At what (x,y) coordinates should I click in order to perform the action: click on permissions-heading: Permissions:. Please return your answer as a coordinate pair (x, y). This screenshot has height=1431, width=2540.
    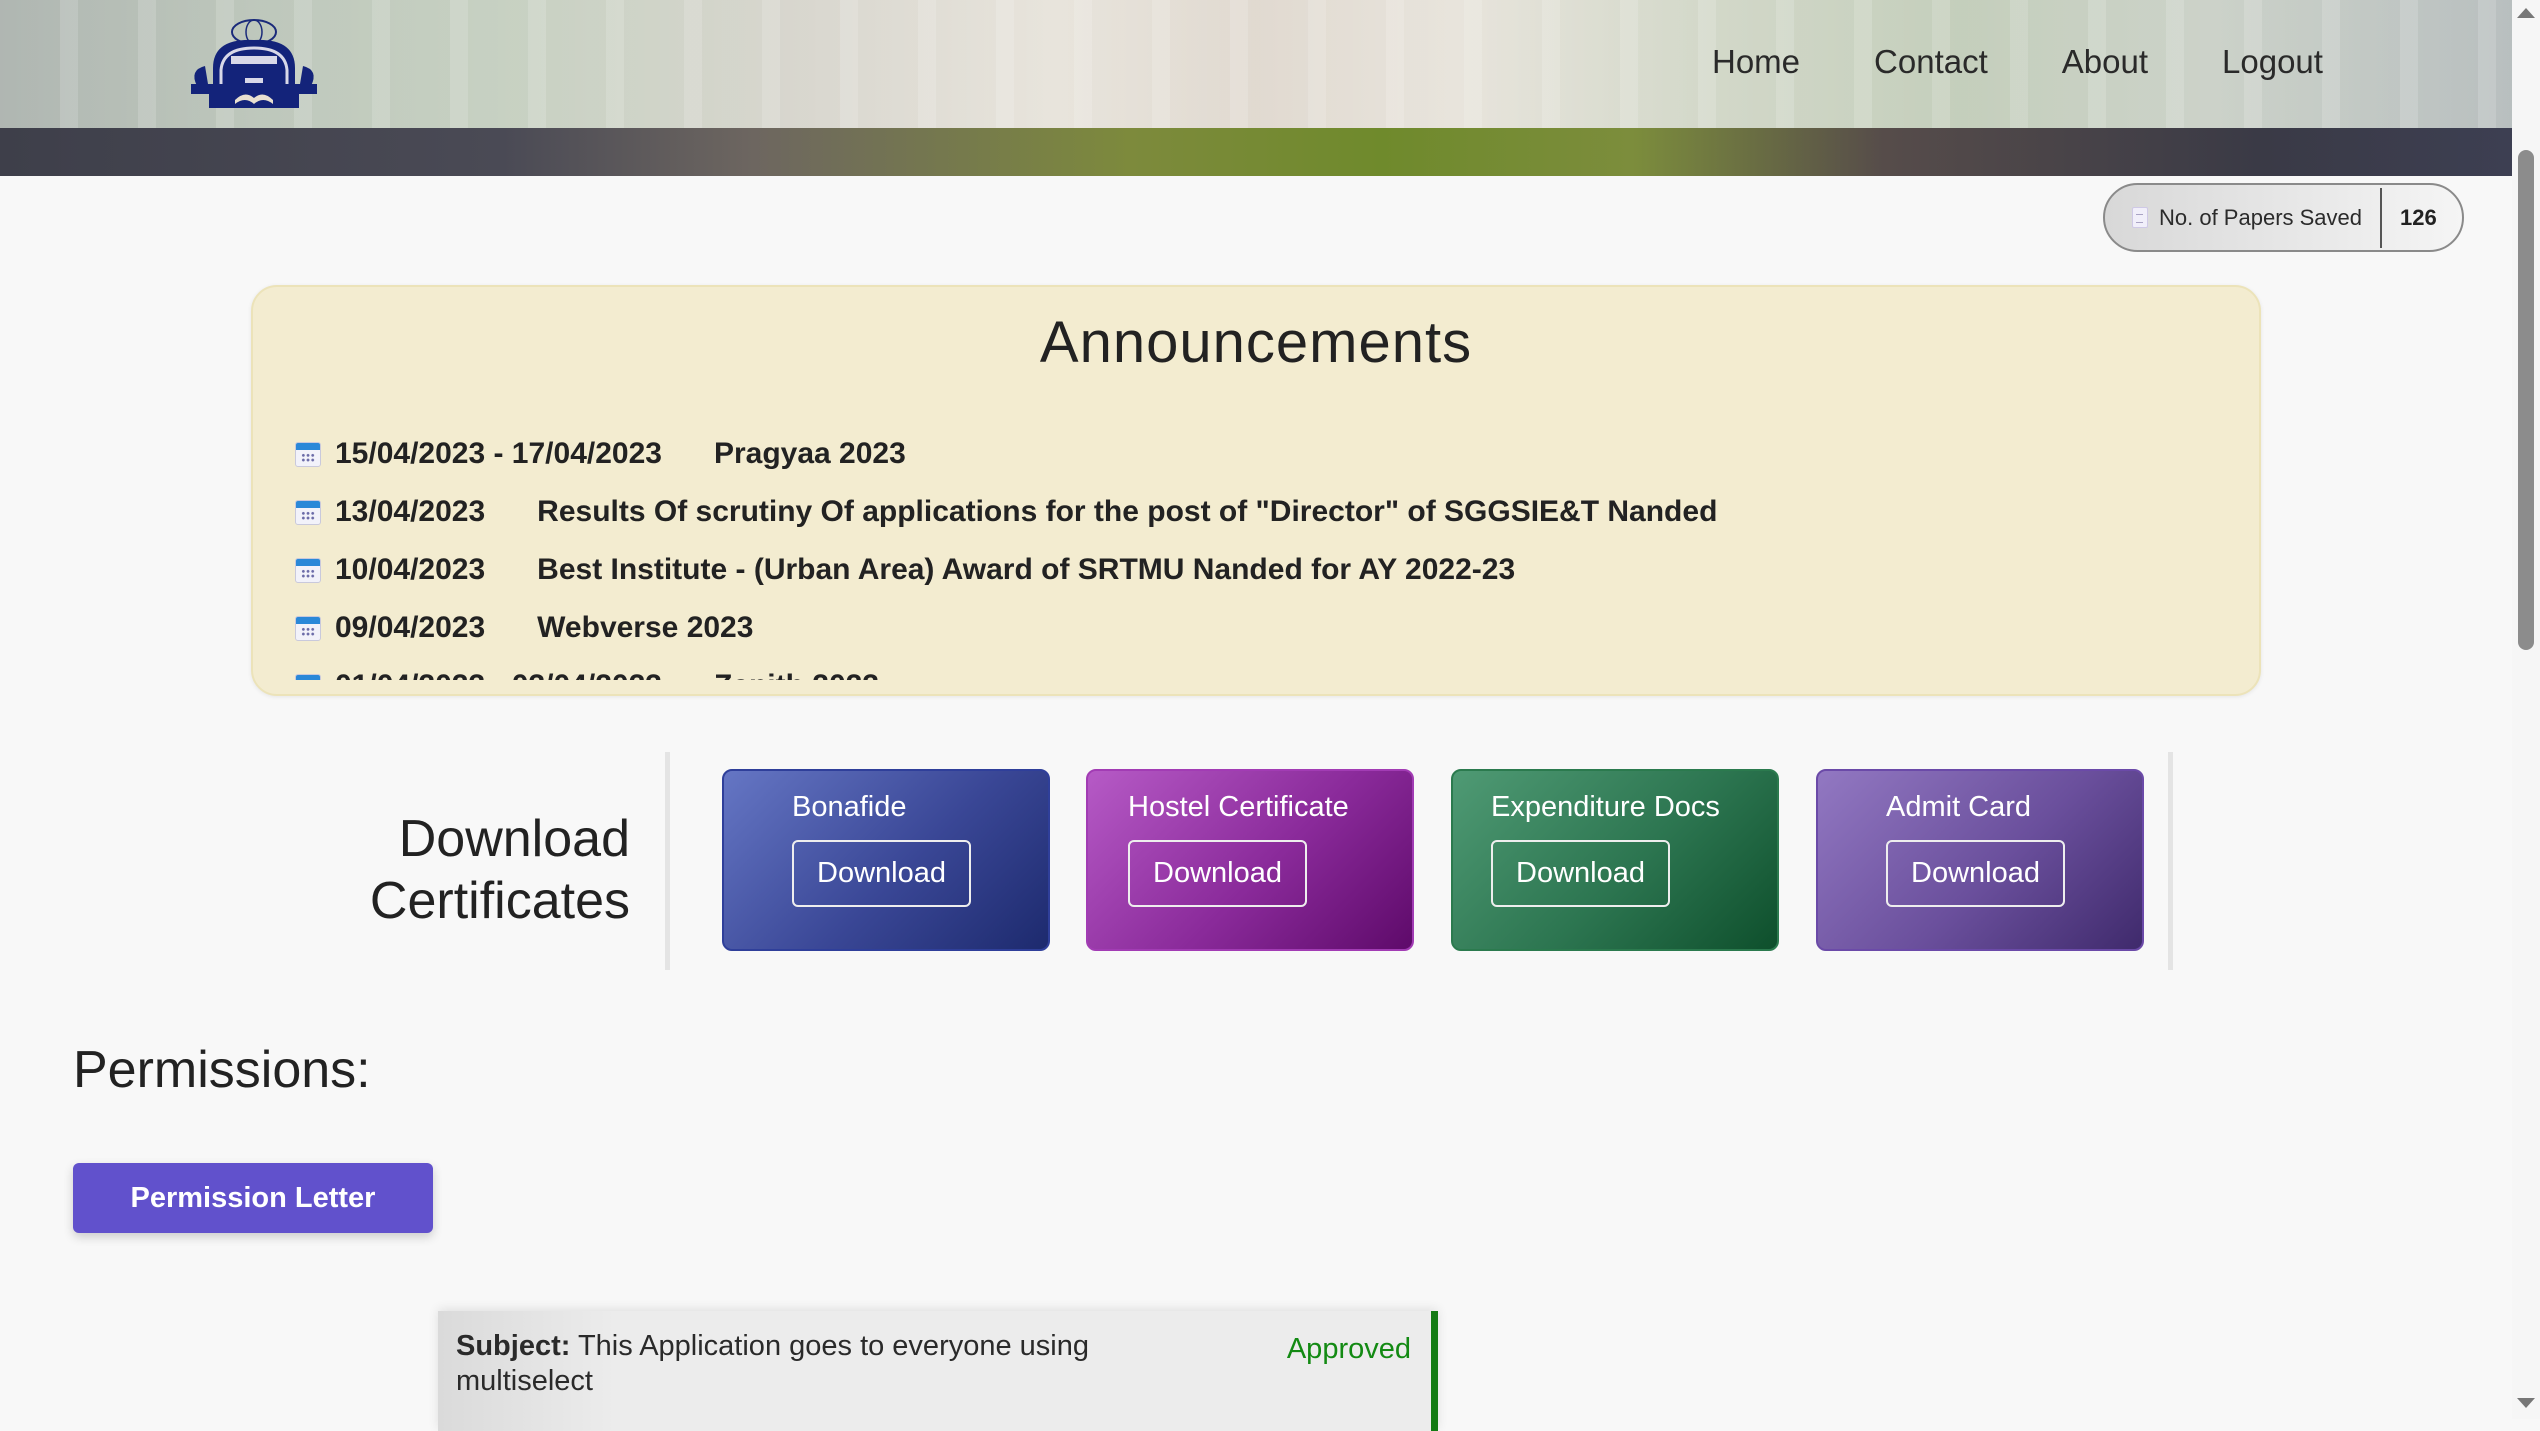
    Looking at the image, I should click on (222, 1070).